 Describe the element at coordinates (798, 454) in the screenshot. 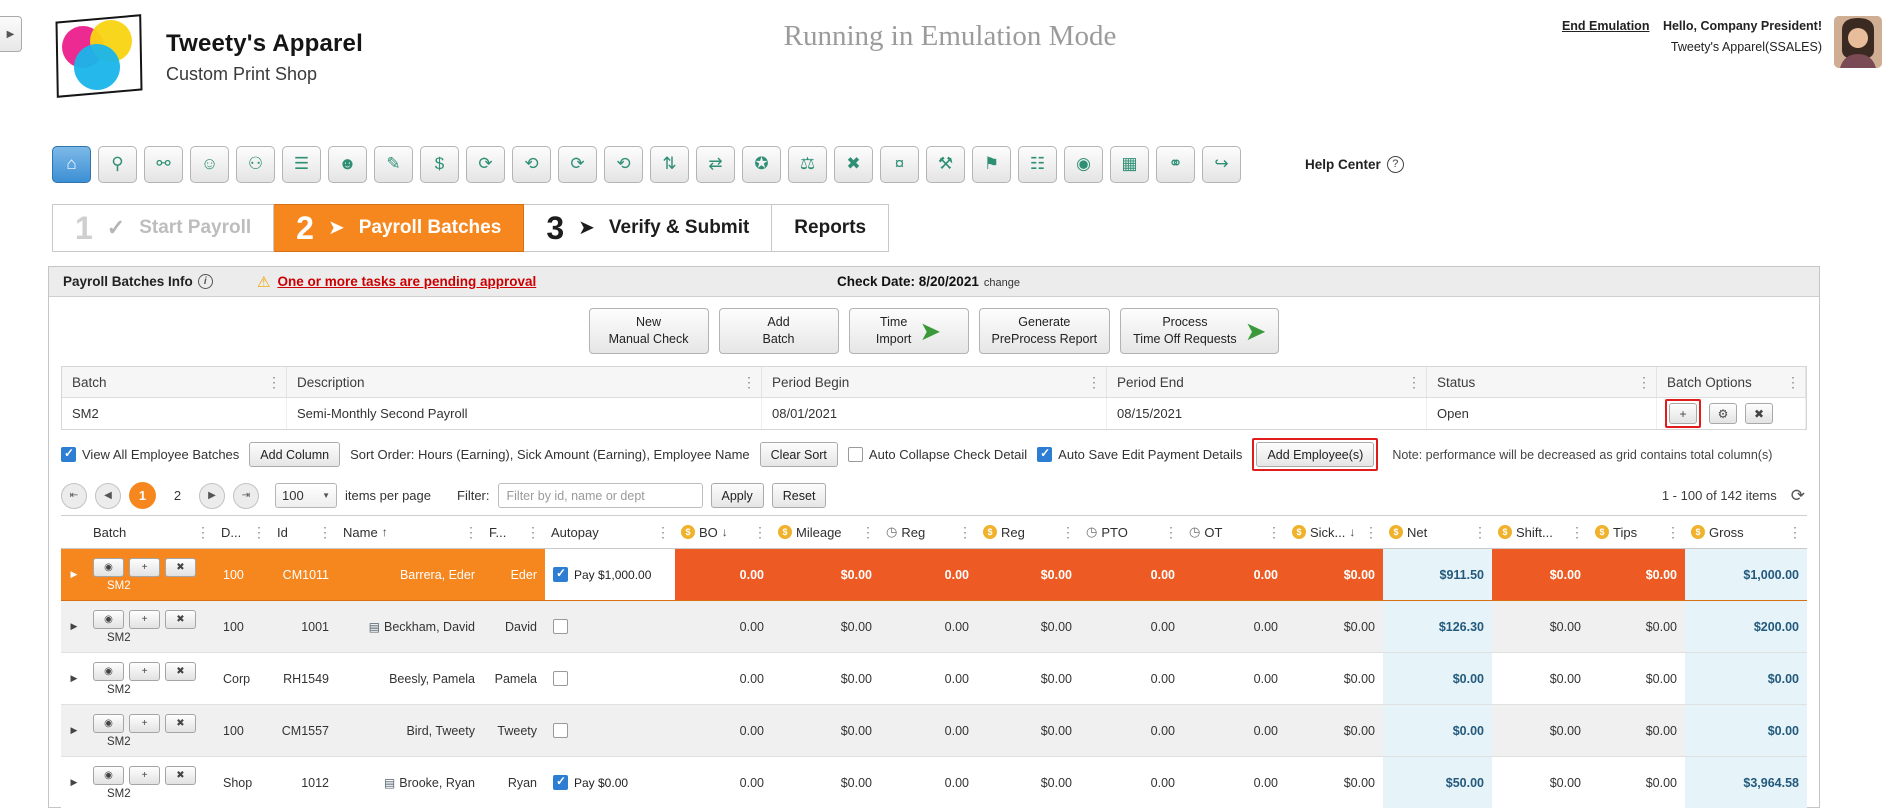

I see `clear-sort-button: Clear Sort` at that location.